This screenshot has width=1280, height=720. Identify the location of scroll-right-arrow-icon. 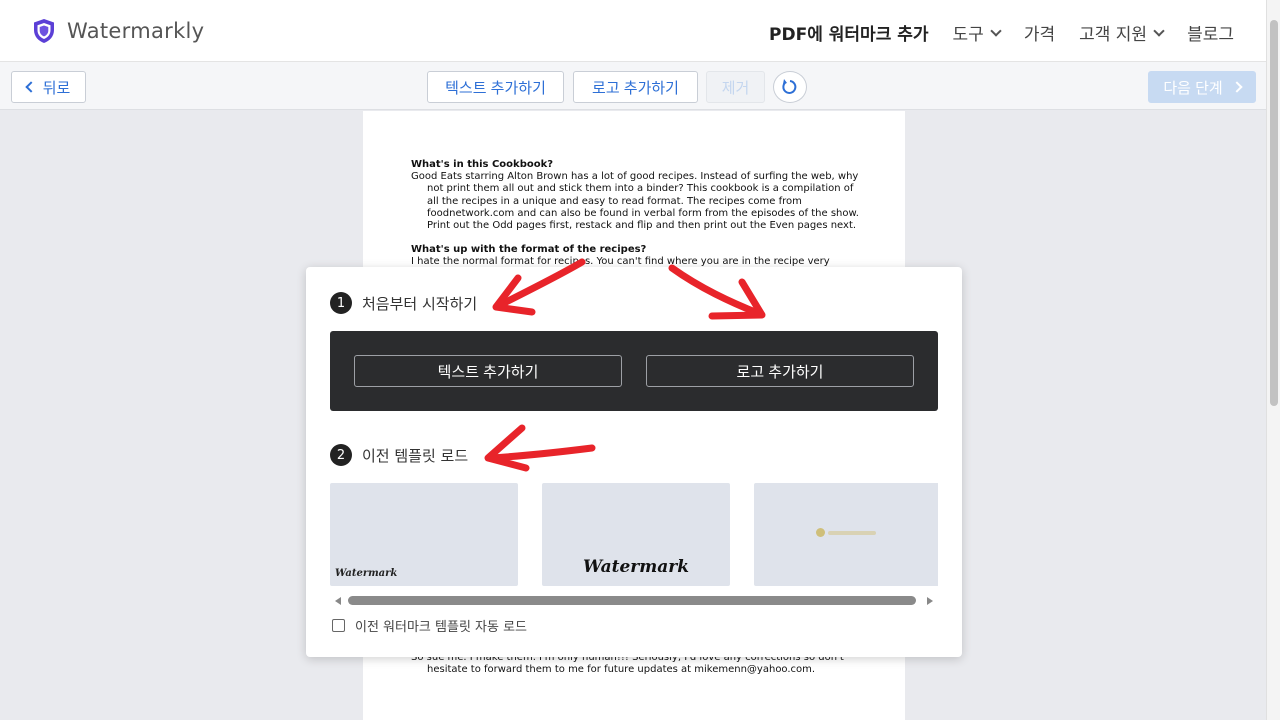
(930, 601).